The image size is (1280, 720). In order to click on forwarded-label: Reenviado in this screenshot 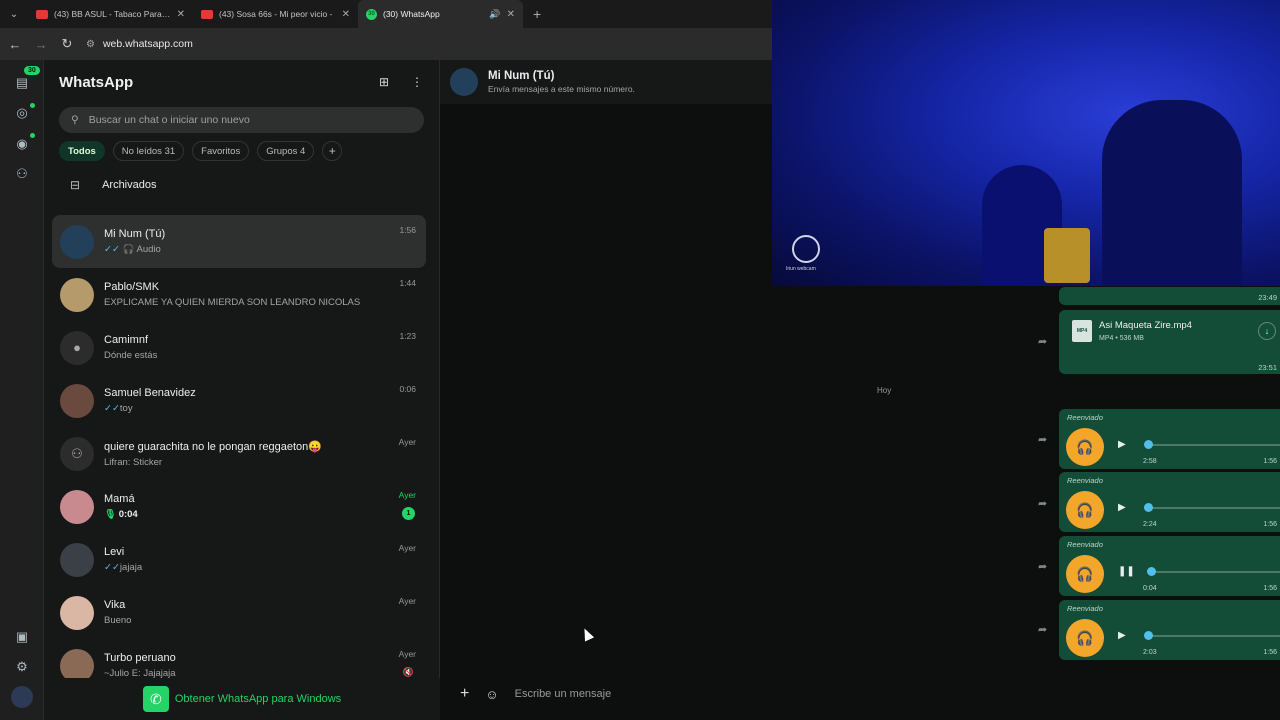, I will do `click(1085, 544)`.